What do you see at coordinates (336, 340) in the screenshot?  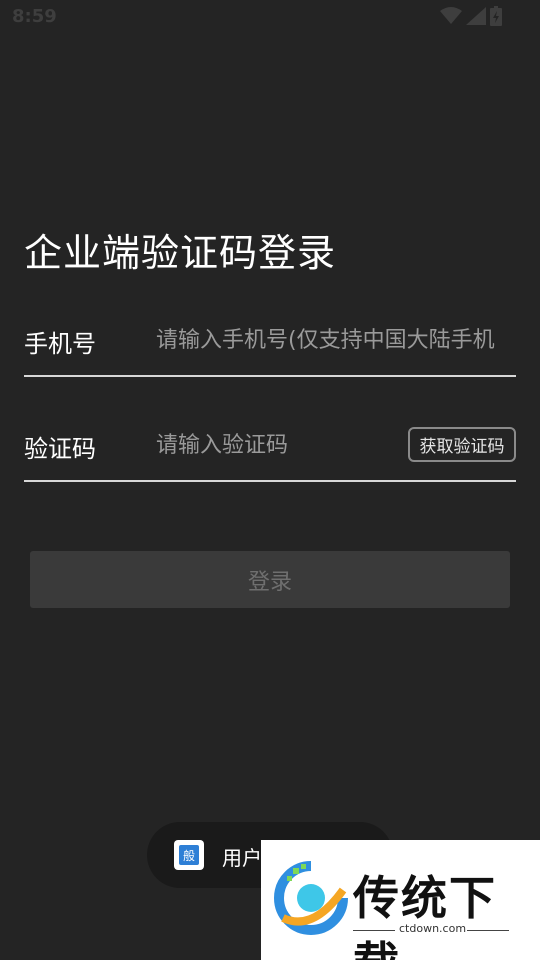 I see `phone-input` at bounding box center [336, 340].